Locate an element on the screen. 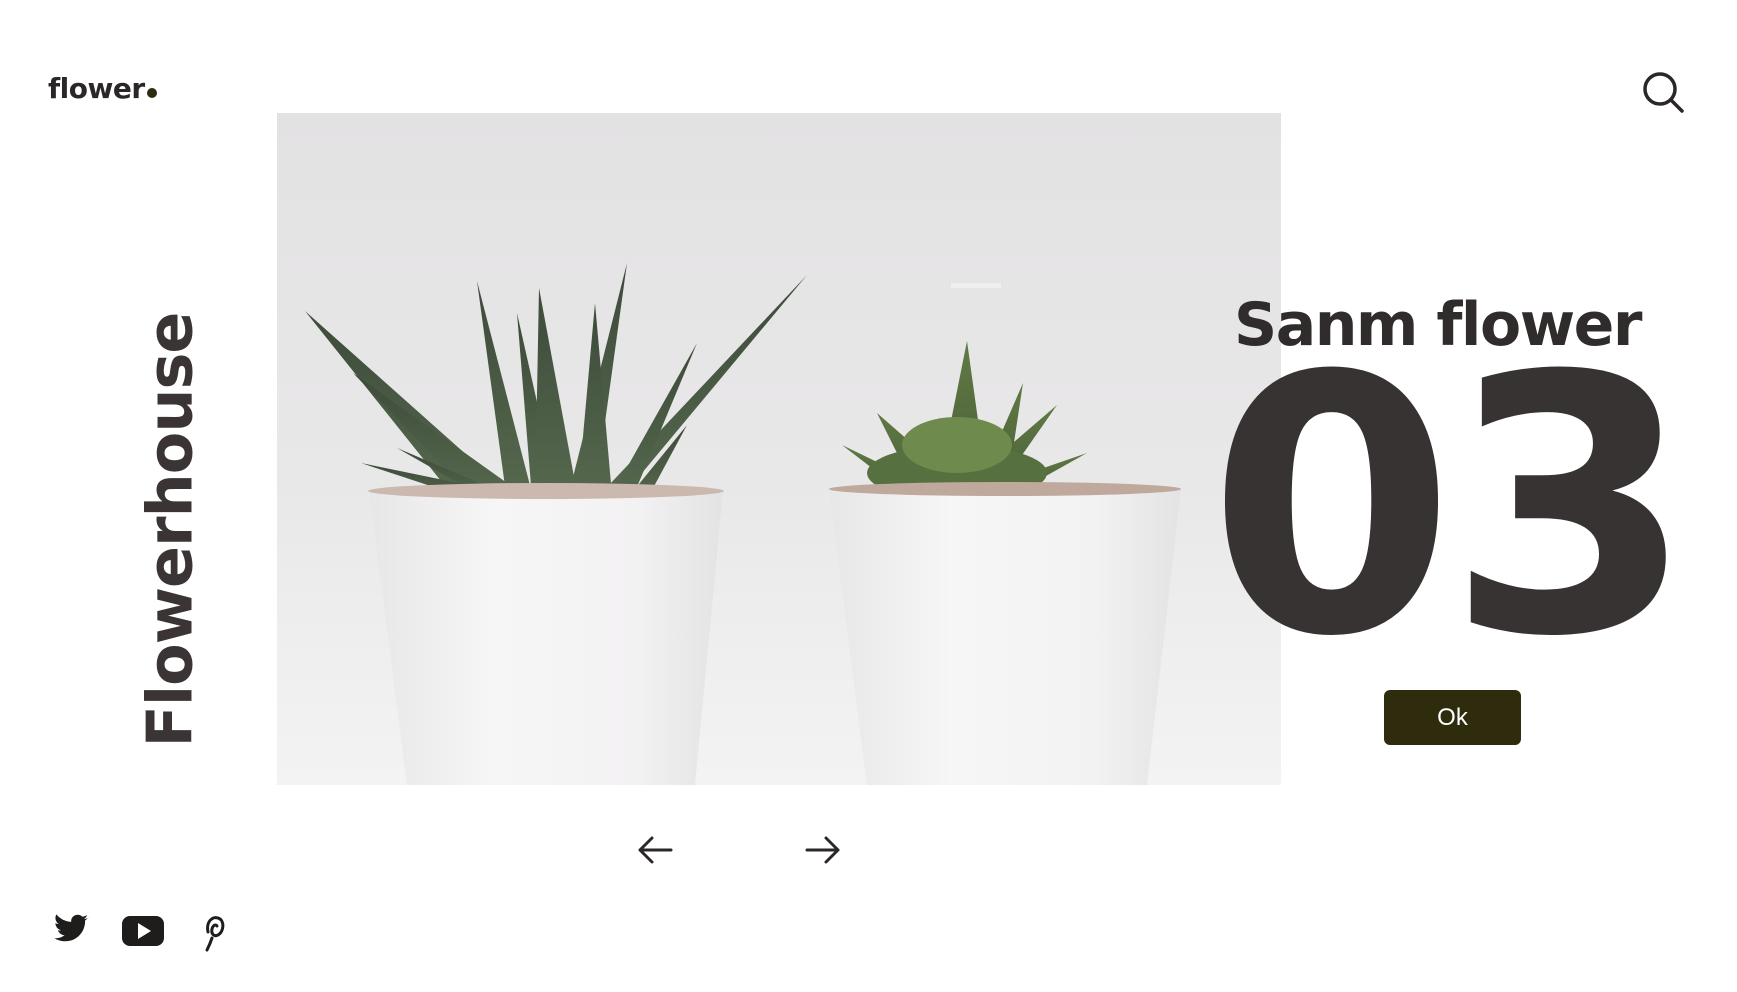 The image size is (1737, 992). slide-number: 03 is located at coordinates (1451, 507).